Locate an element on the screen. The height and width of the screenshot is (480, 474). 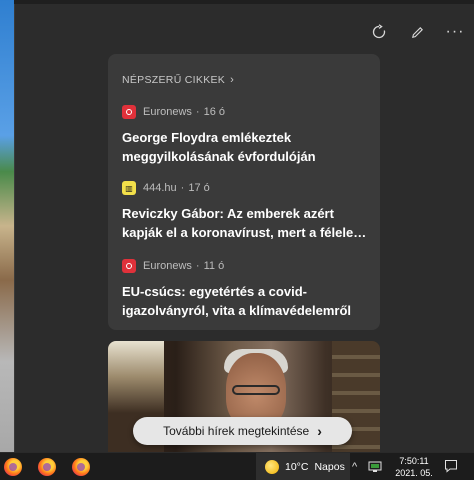
source-name: 444.hu is located at coordinates (160, 188).